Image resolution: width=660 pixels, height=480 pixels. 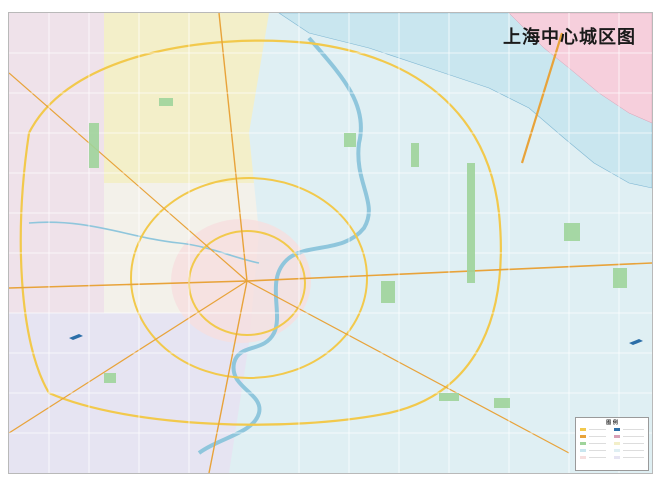 What do you see at coordinates (569, 37) in the screenshot?
I see `map-title: 上海中心城区图` at bounding box center [569, 37].